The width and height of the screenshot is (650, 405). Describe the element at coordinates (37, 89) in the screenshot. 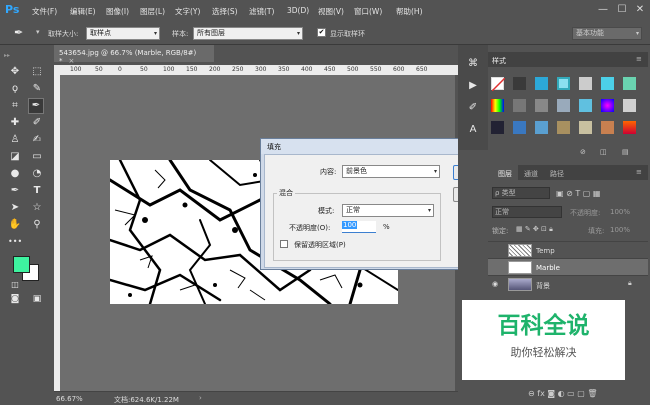

I see `quick-select-tool-icon: ✎` at that location.